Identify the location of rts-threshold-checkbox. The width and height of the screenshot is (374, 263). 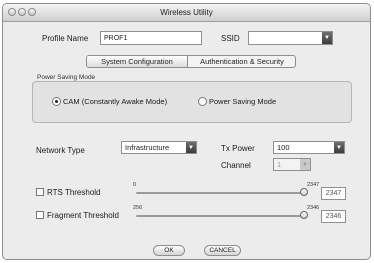
(40, 192).